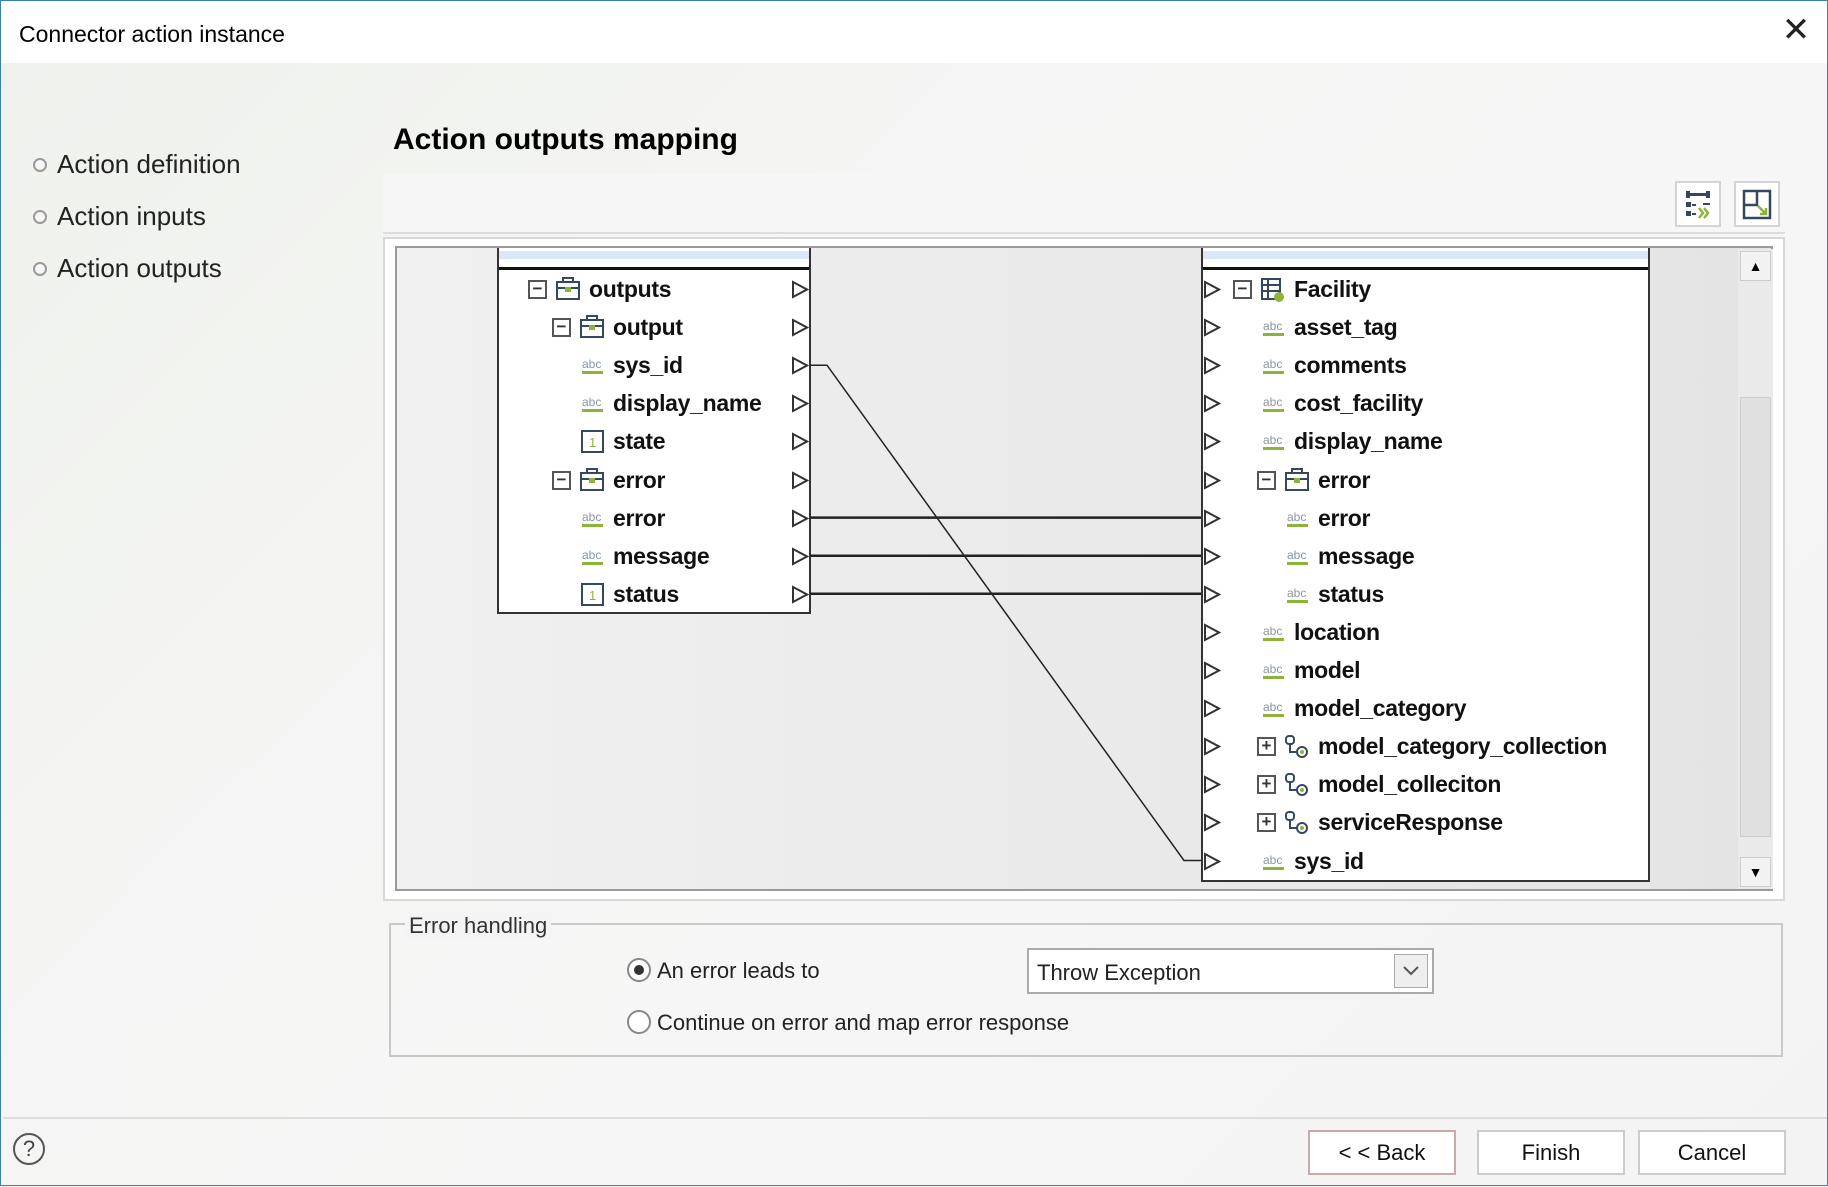  Describe the element at coordinates (478, 926) in the screenshot. I see `error-handling-legend: Error handling` at that location.